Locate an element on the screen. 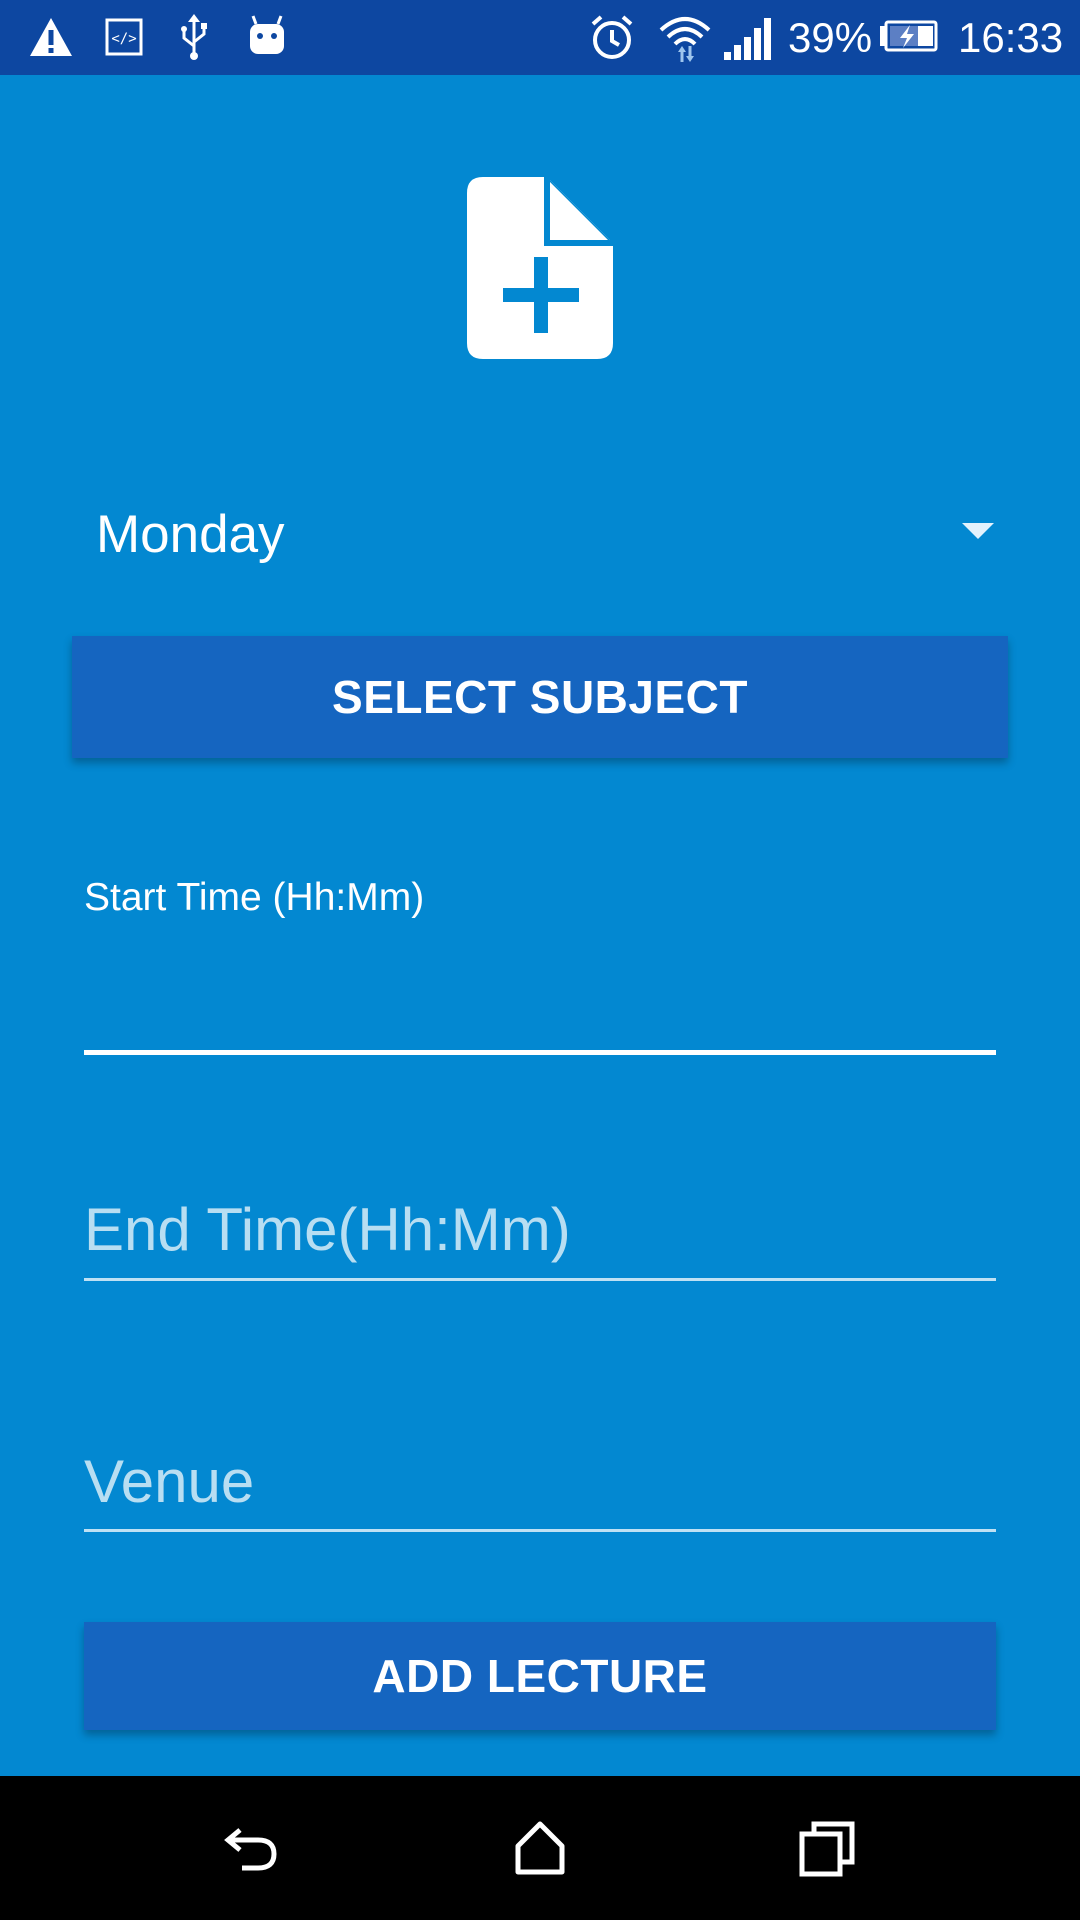 The image size is (1080, 1920). wifi-icon is located at coordinates (685, 39).